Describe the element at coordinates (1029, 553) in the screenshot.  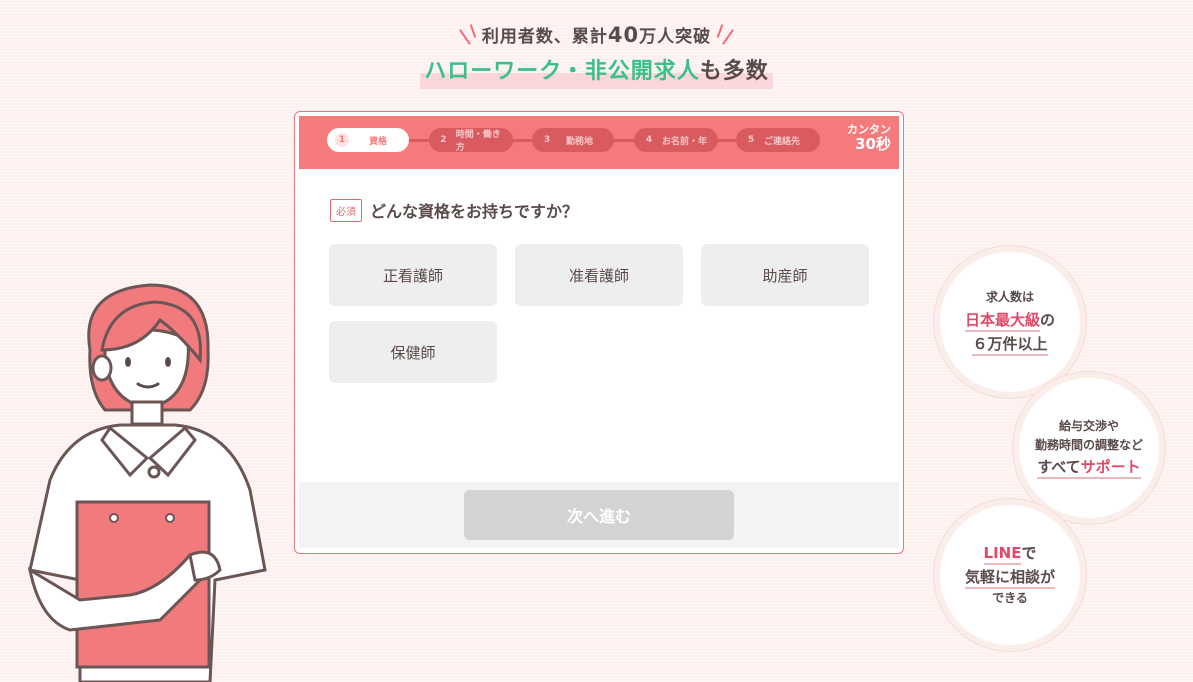
I see `badge-line: で` at that location.